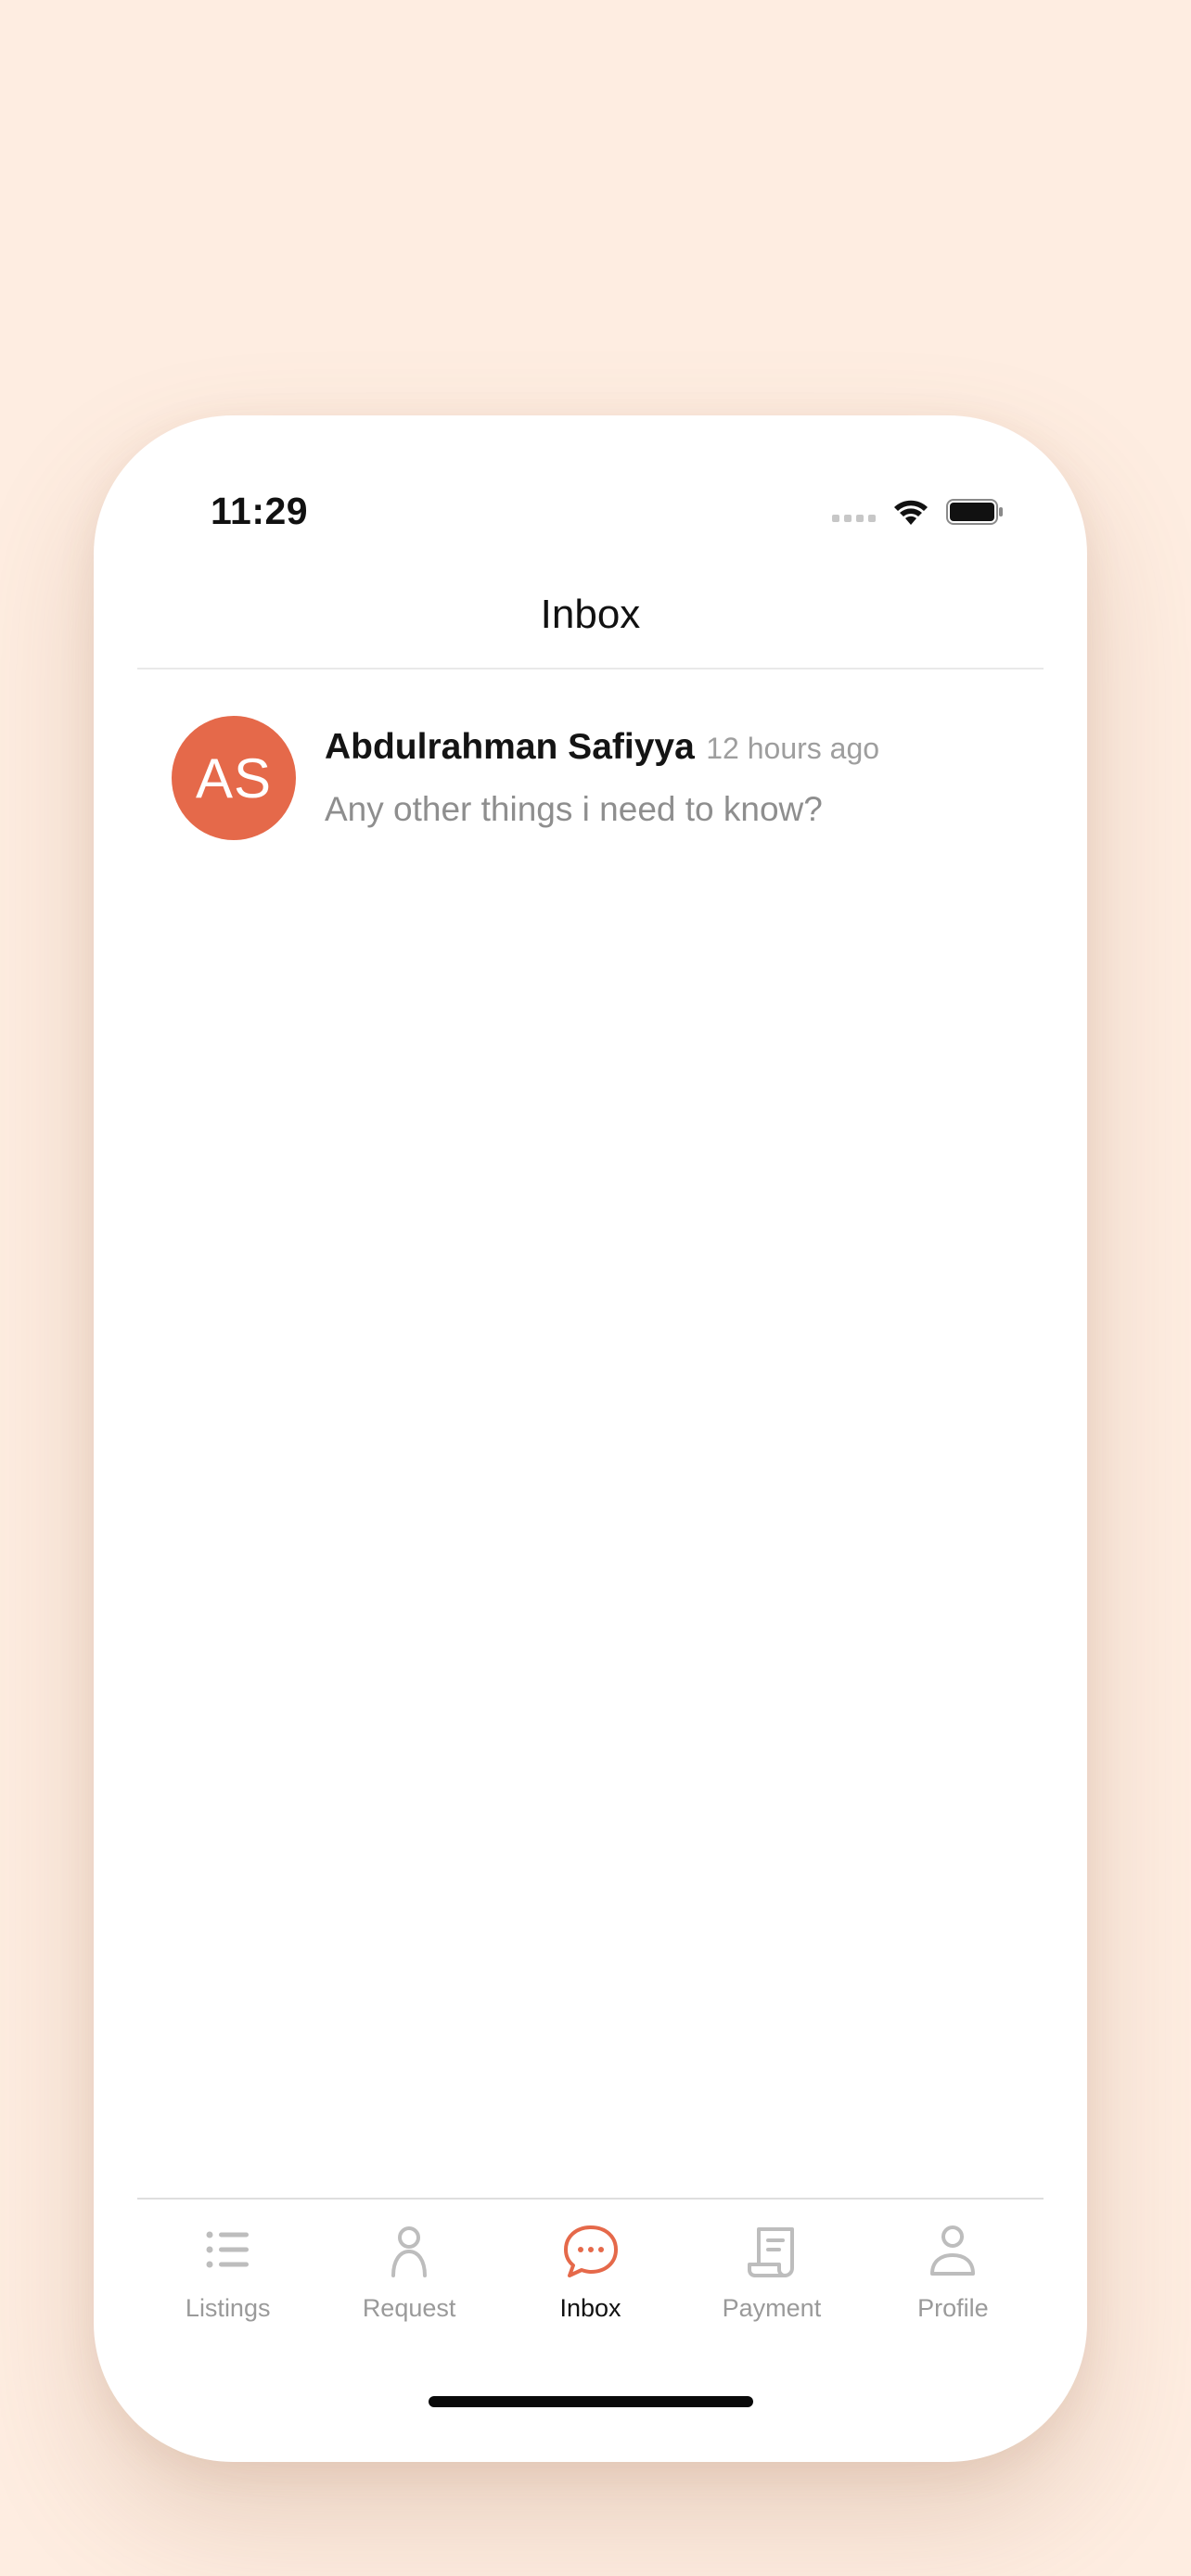 The width and height of the screenshot is (1191, 2576). What do you see at coordinates (911, 512) in the screenshot?
I see `wifi-icon` at bounding box center [911, 512].